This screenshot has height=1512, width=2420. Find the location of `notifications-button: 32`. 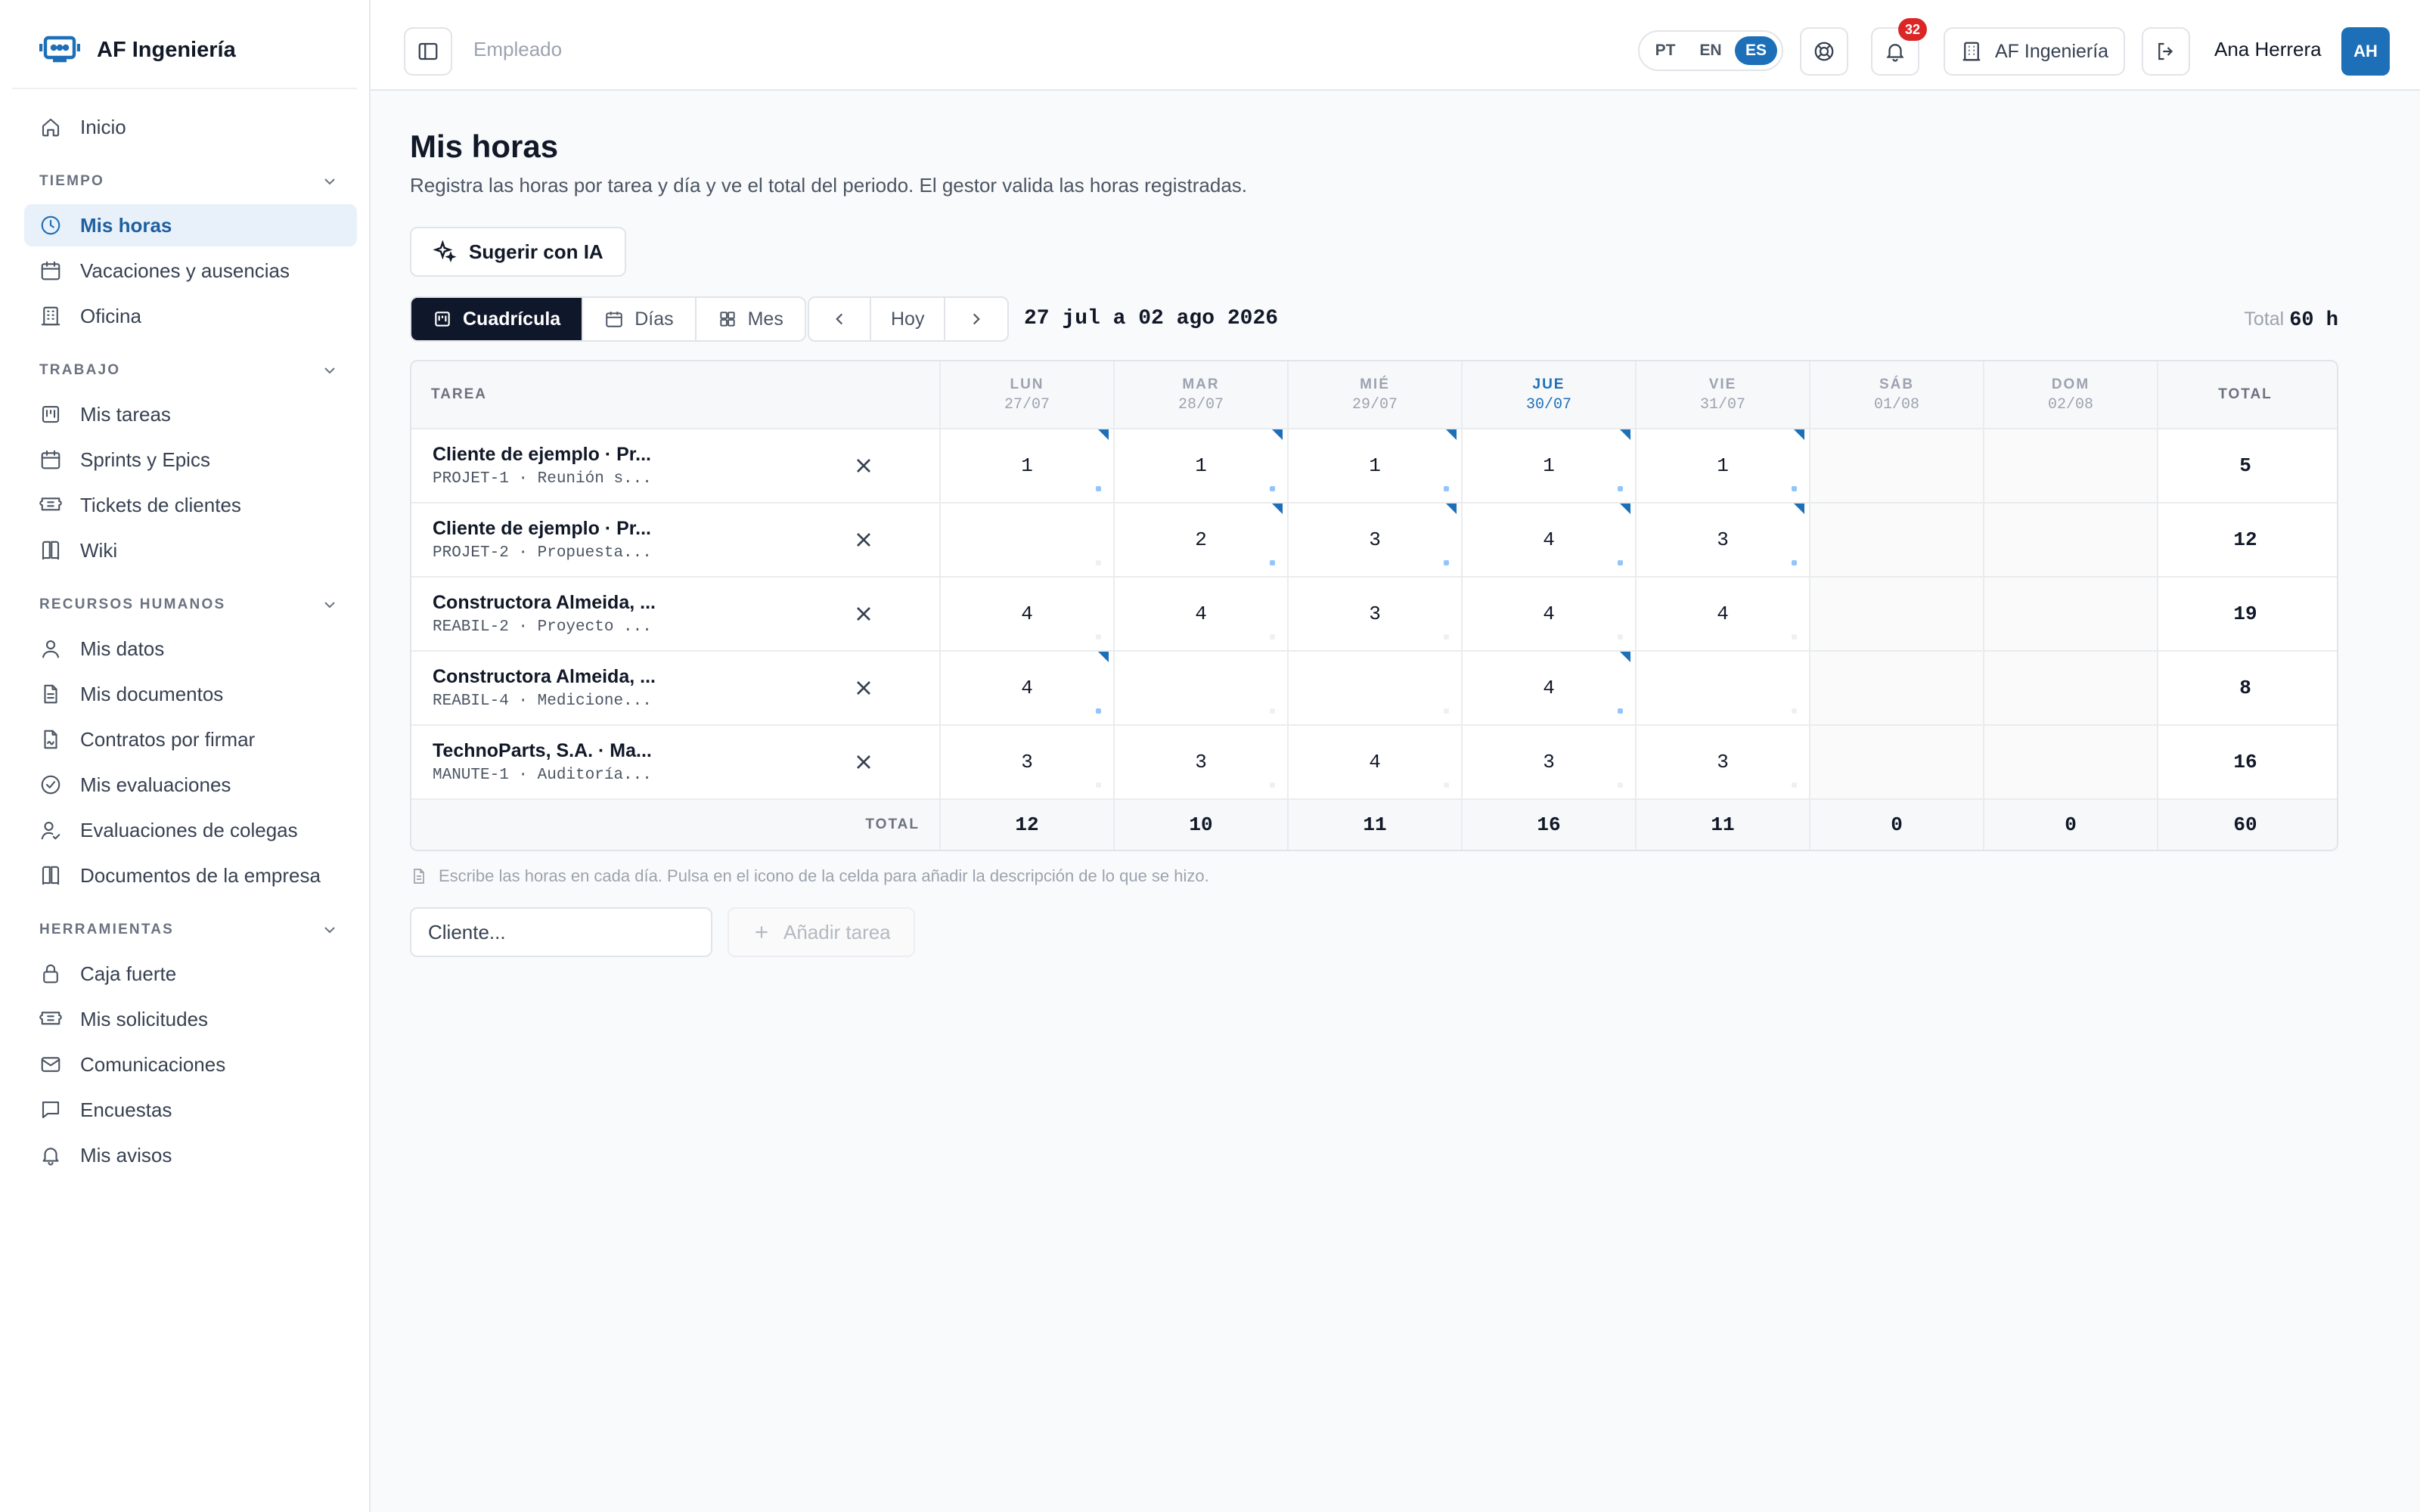

notifications-button: 32 is located at coordinates (1899, 47).